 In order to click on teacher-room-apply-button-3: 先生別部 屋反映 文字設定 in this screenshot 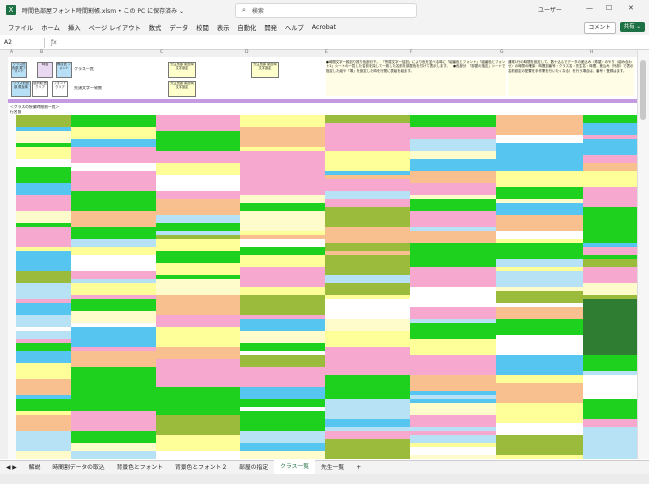, I will do `click(265, 70)`.